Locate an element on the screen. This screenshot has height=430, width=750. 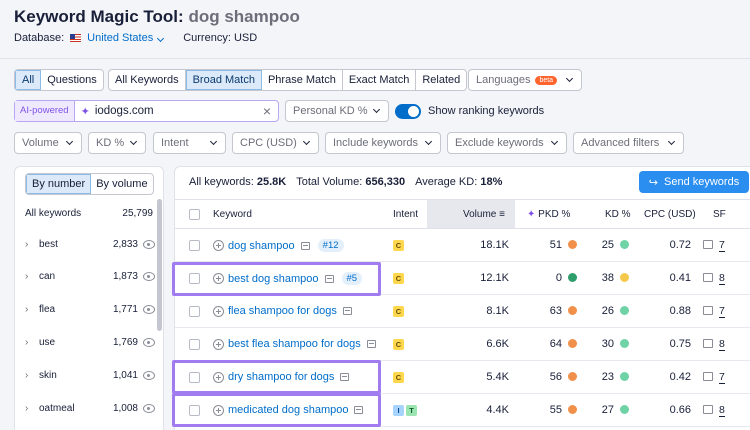
panel-scrollbar is located at coordinates (159, 265).